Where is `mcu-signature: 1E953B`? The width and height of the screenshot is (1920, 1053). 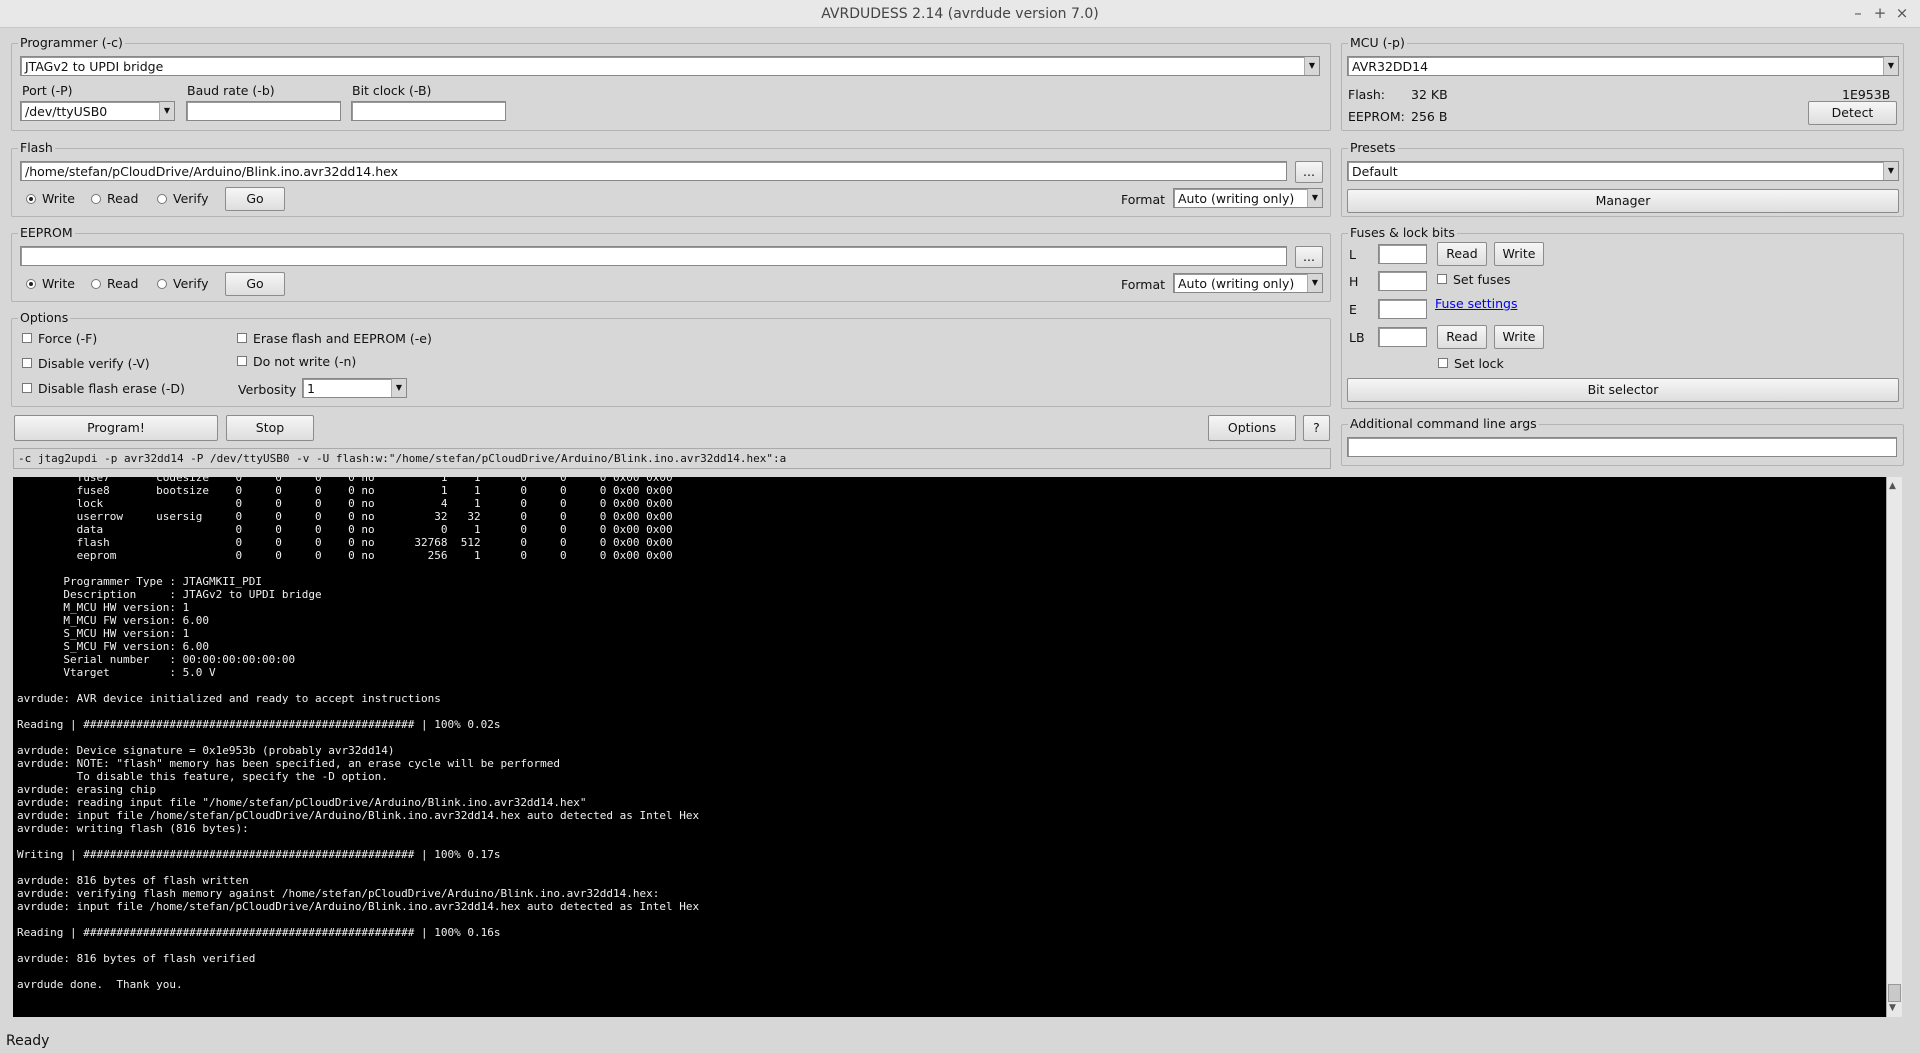
mcu-signature: 1E953B is located at coordinates (1866, 94).